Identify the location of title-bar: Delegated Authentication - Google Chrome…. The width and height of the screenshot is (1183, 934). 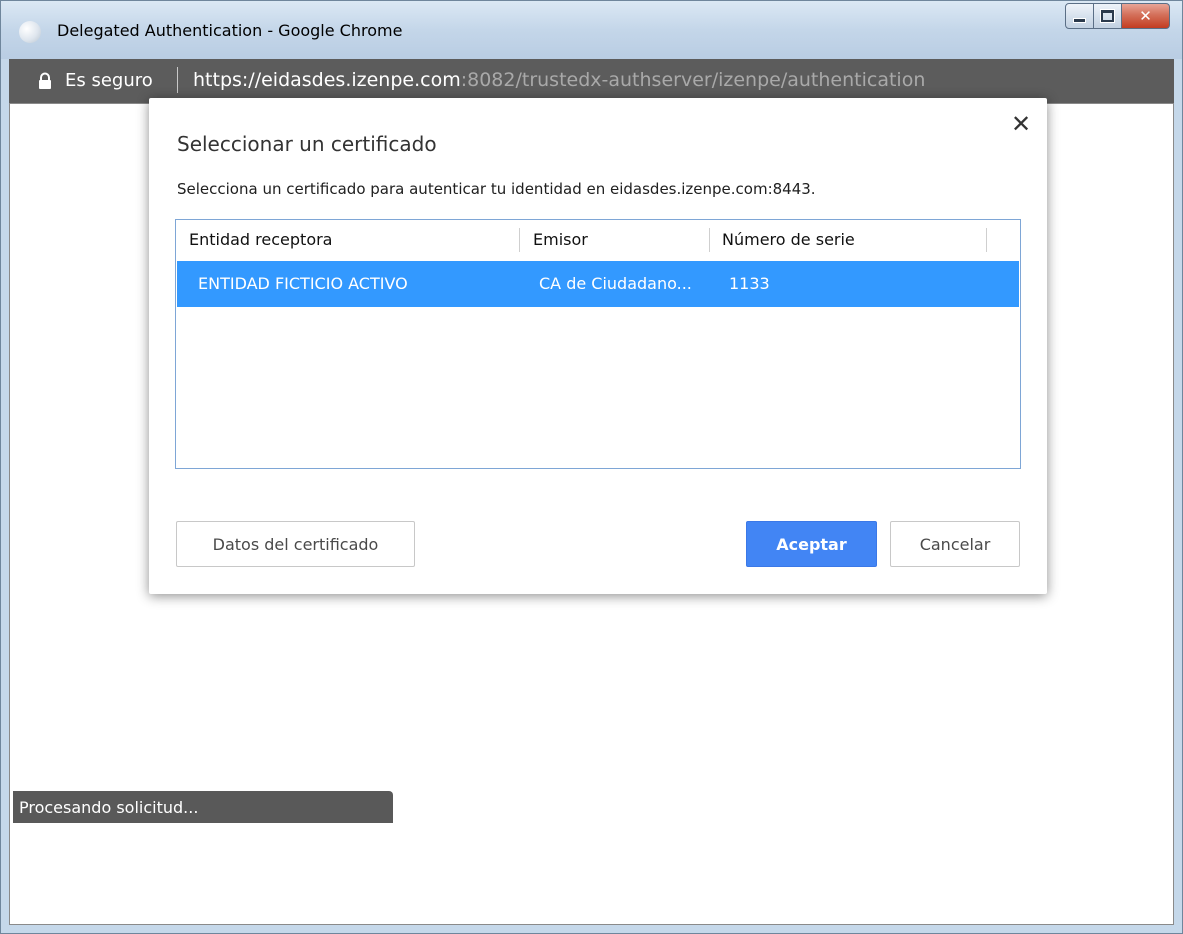
(591, 30).